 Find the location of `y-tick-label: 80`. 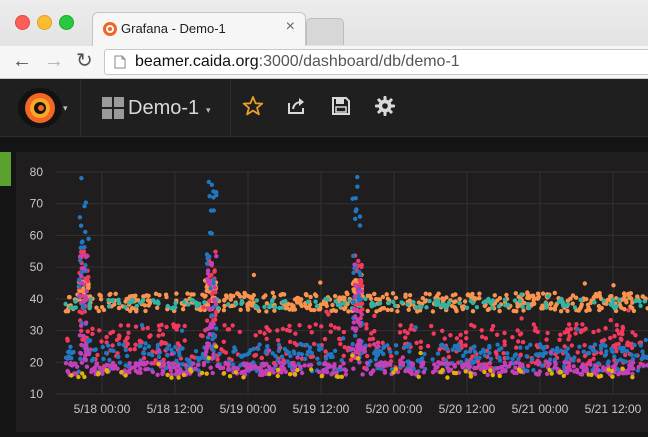

y-tick-label: 80 is located at coordinates (37, 172).